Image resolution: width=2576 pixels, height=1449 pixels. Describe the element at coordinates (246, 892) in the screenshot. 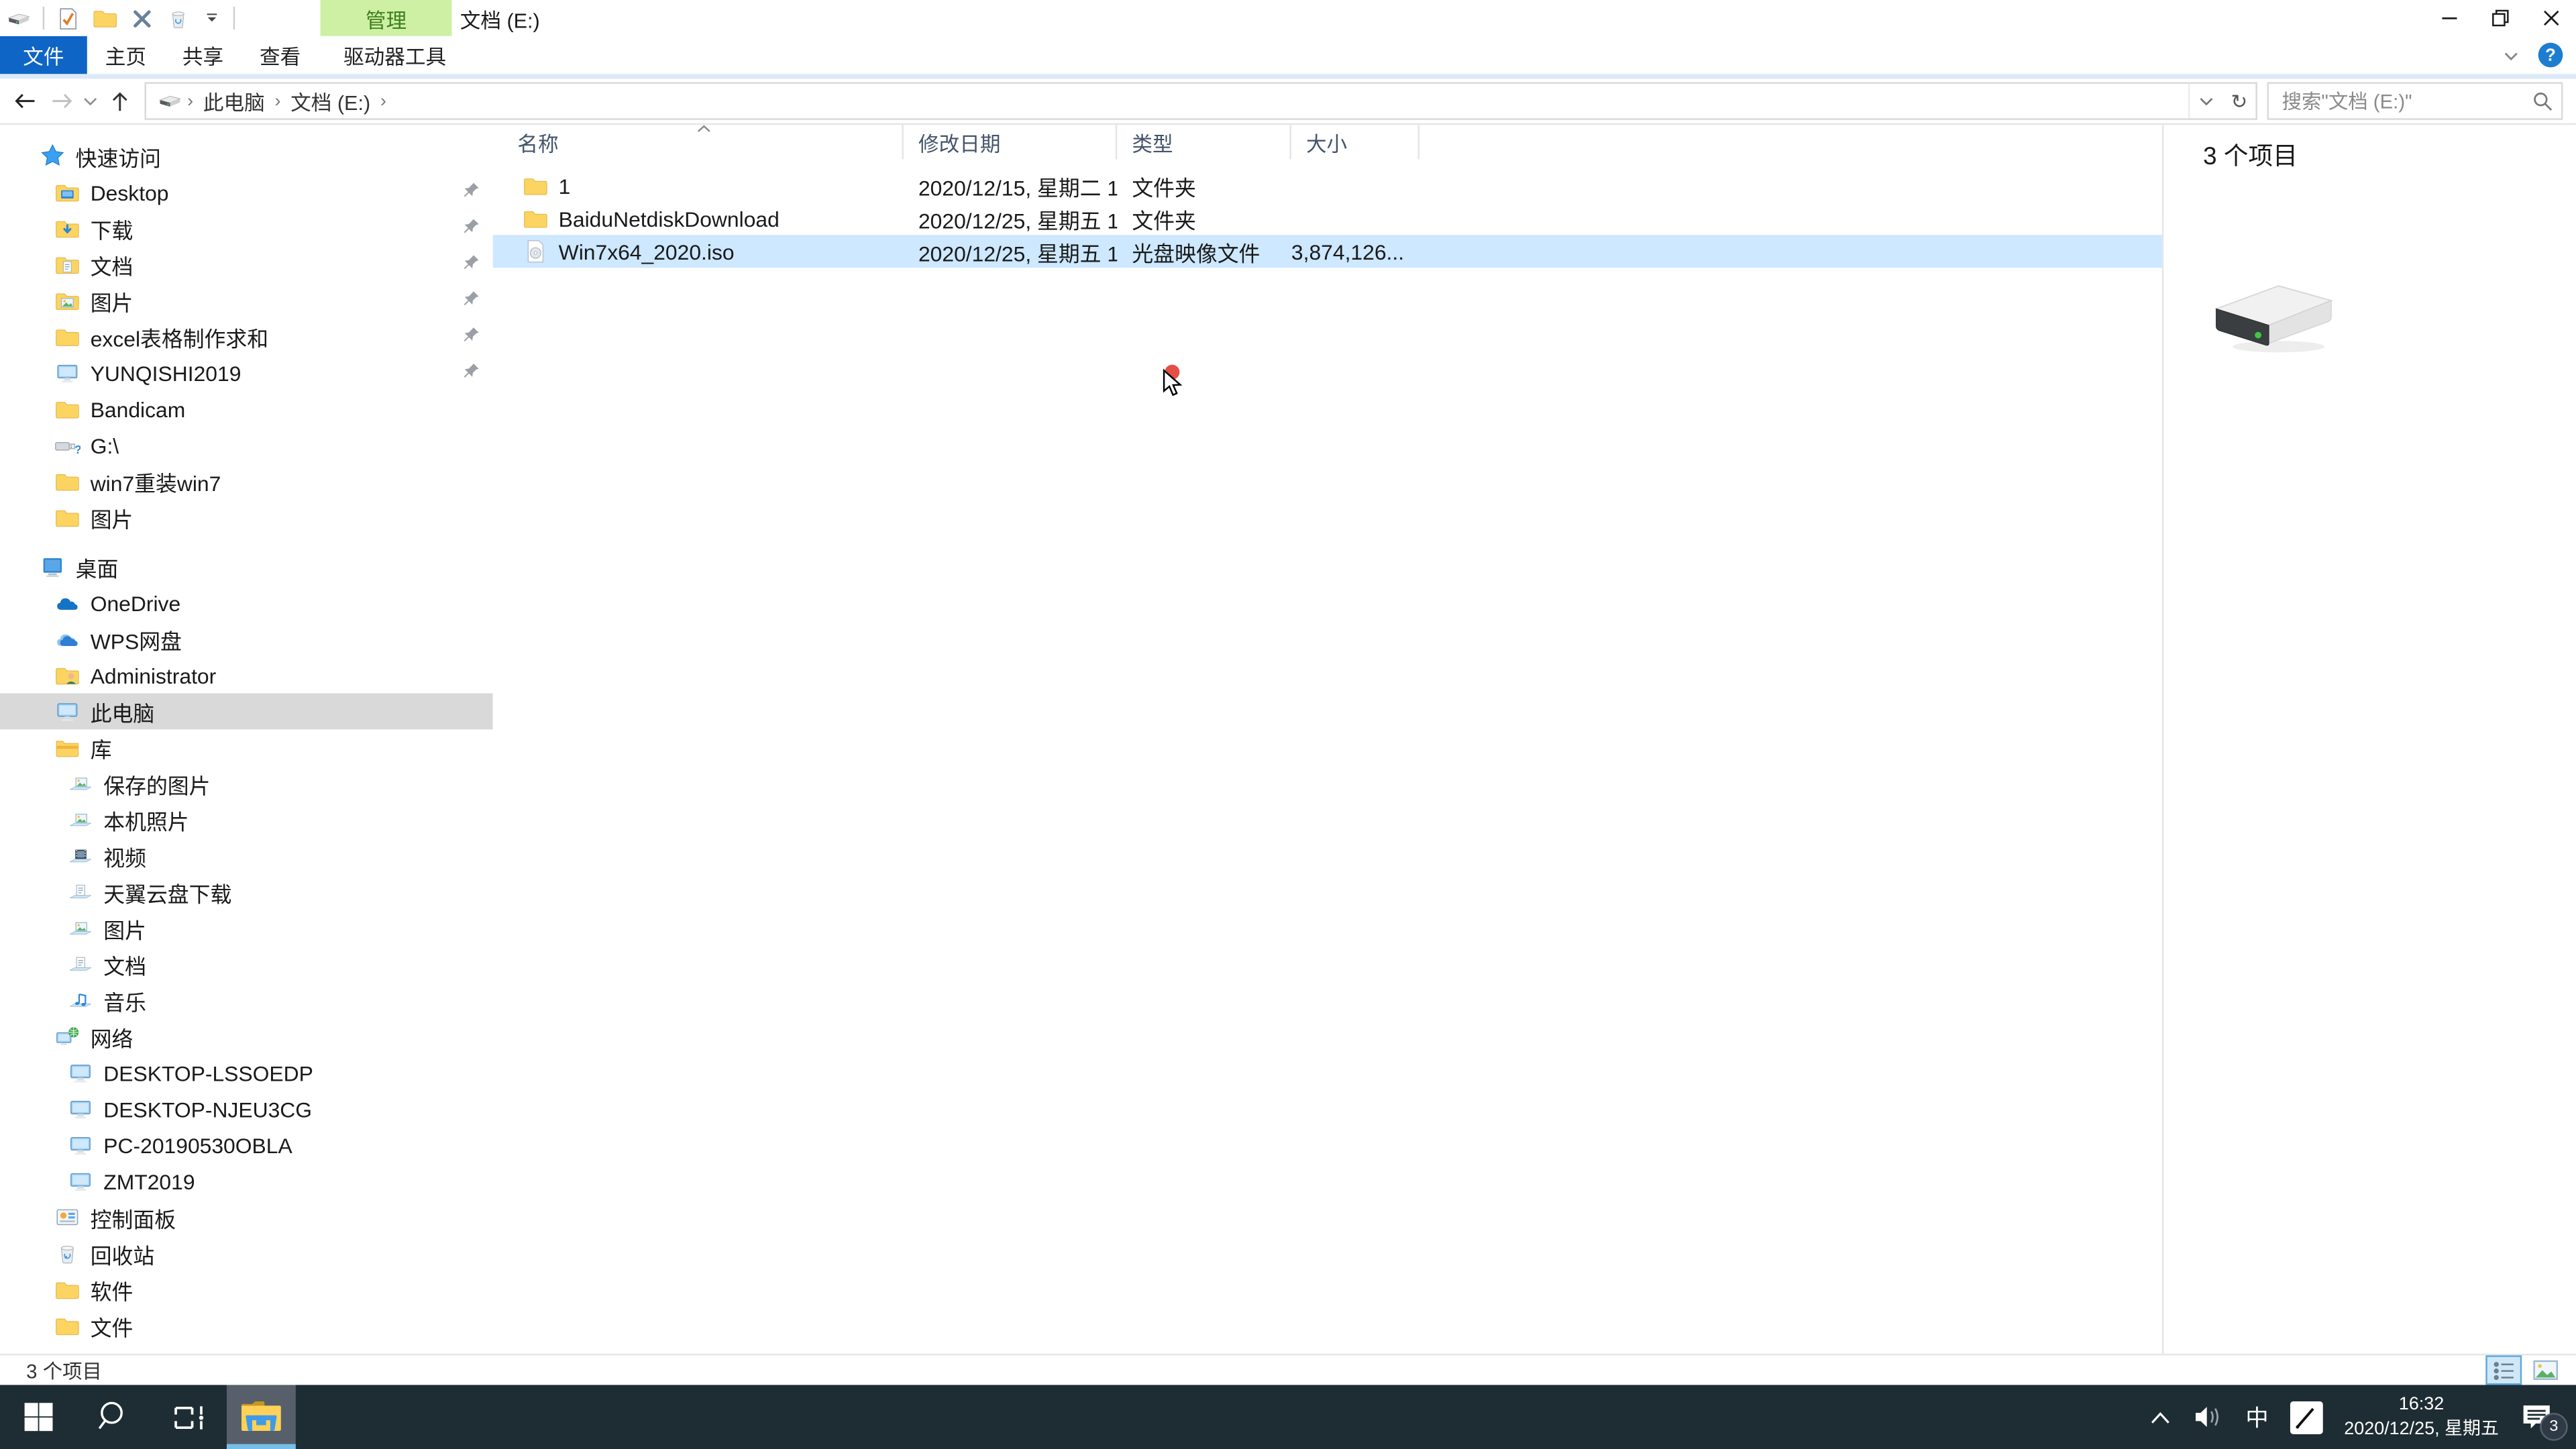

I see `sidebar-item-天翼云盘下载: 天翼云盘下载` at that location.